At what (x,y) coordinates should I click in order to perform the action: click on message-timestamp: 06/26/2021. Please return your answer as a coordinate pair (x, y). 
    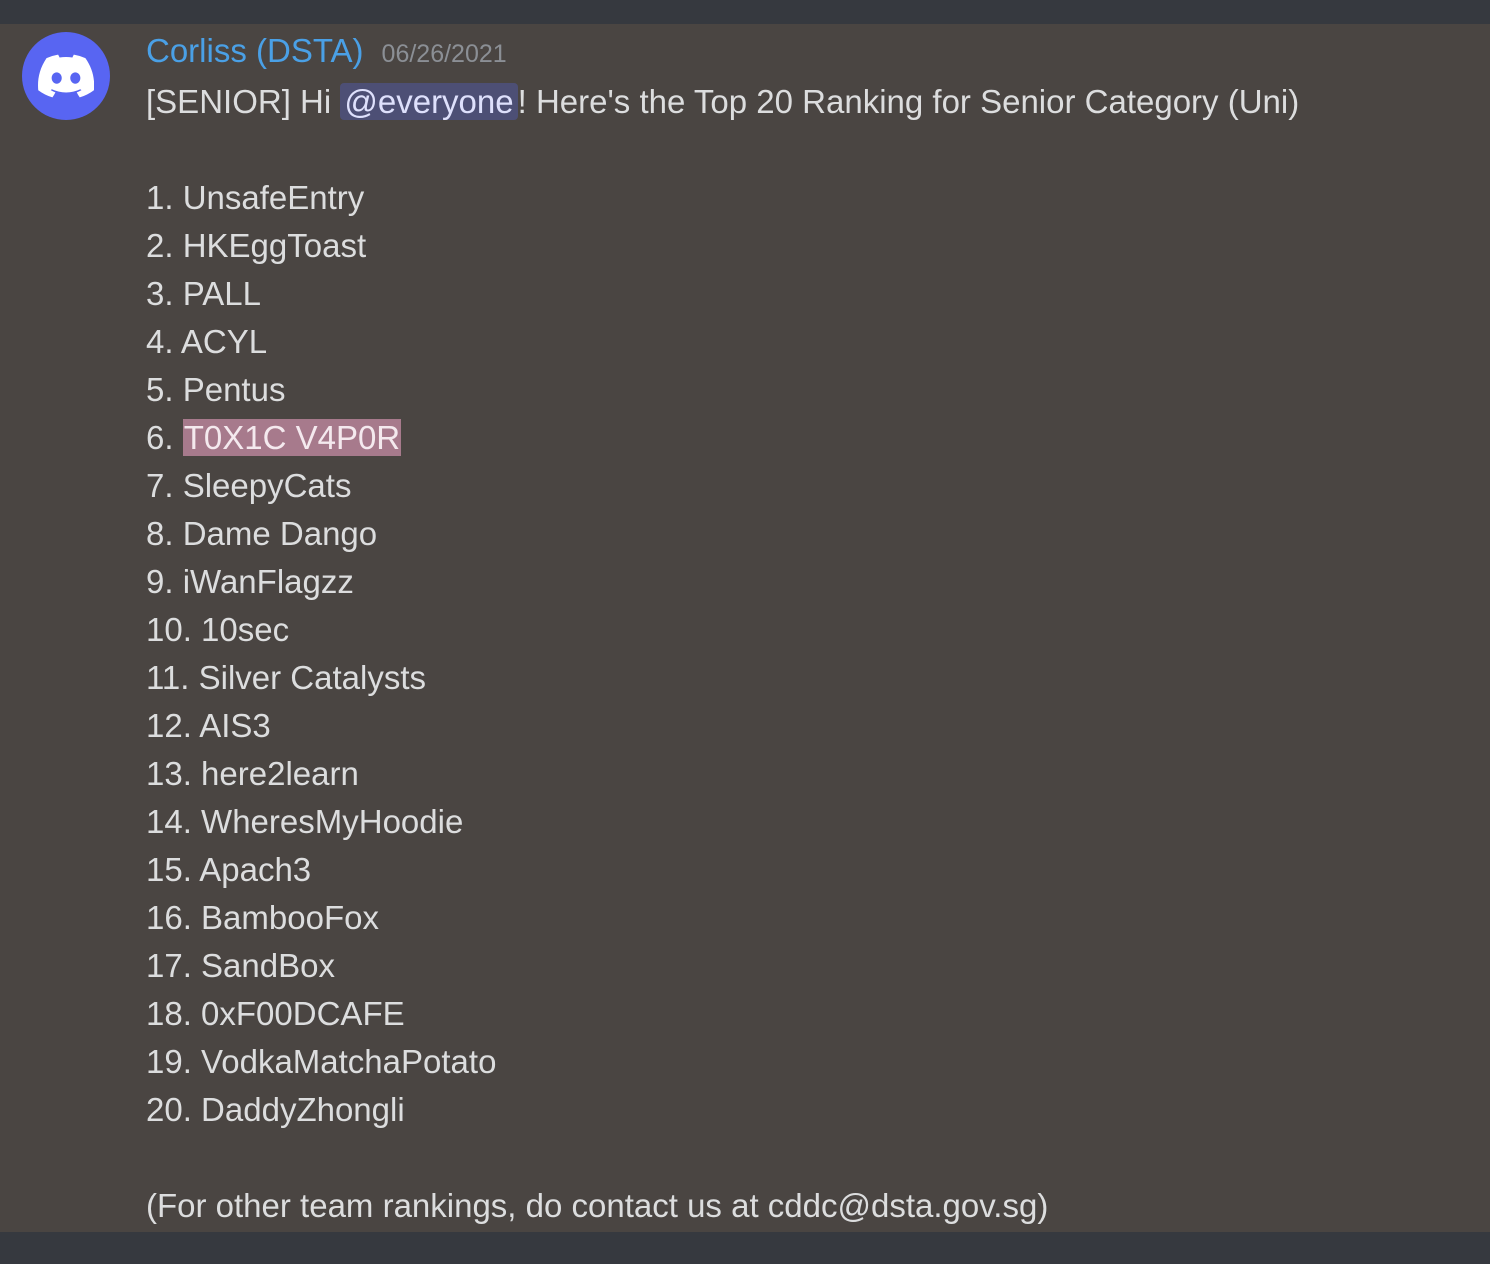
    Looking at the image, I should click on (444, 54).